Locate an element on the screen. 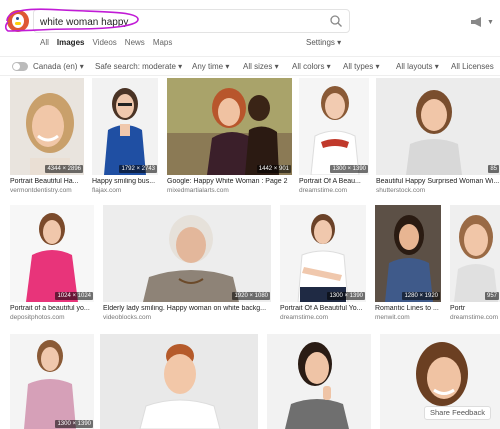  search-tabs: All Images Videos News Maps is located at coordinates (106, 45).